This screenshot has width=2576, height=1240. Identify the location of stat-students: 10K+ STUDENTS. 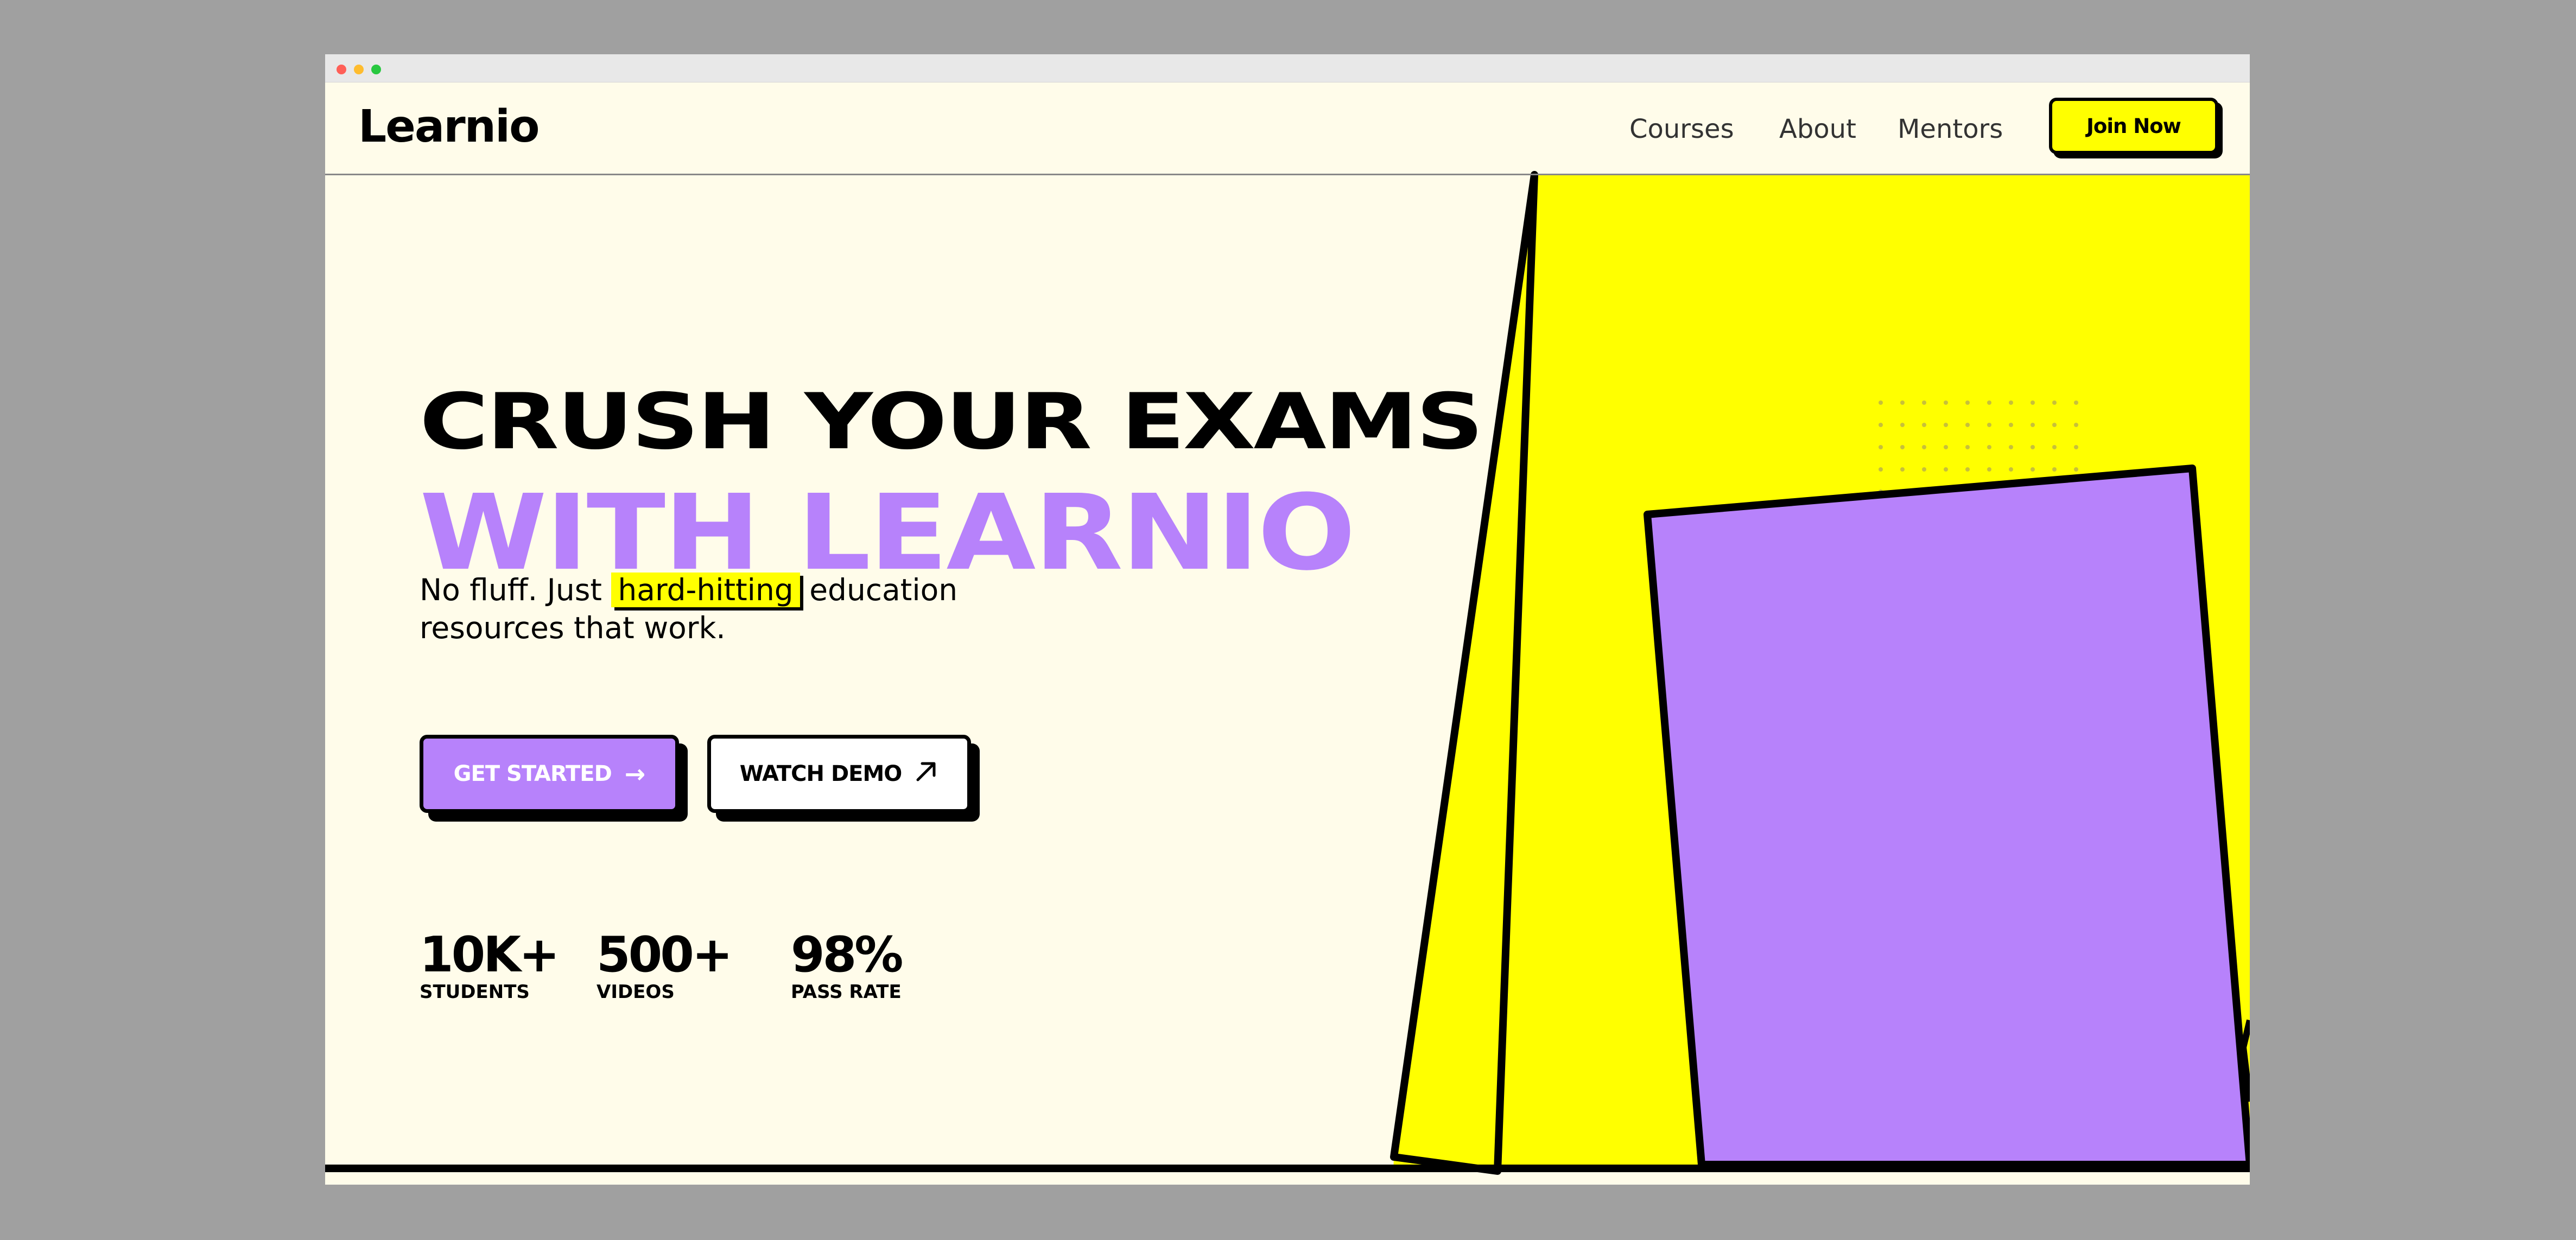
(490, 965).